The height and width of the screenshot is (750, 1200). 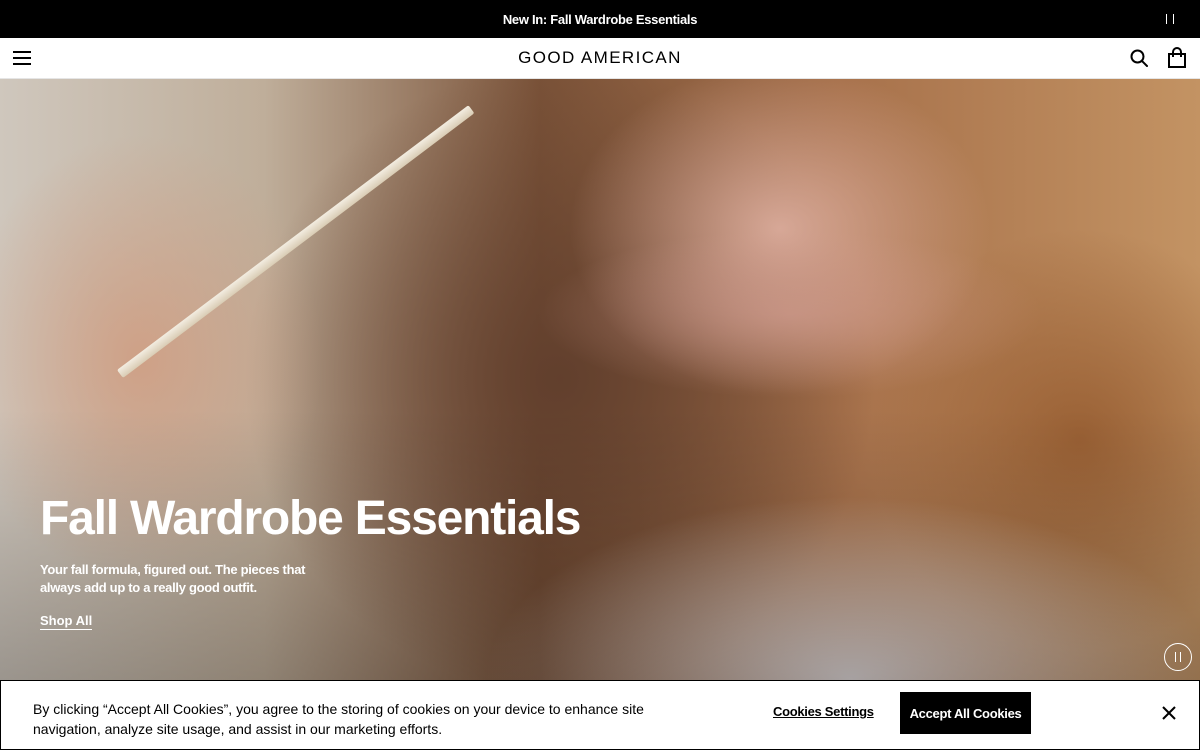 I want to click on site-header: GOOD AMERICAN, so click(x=600, y=58).